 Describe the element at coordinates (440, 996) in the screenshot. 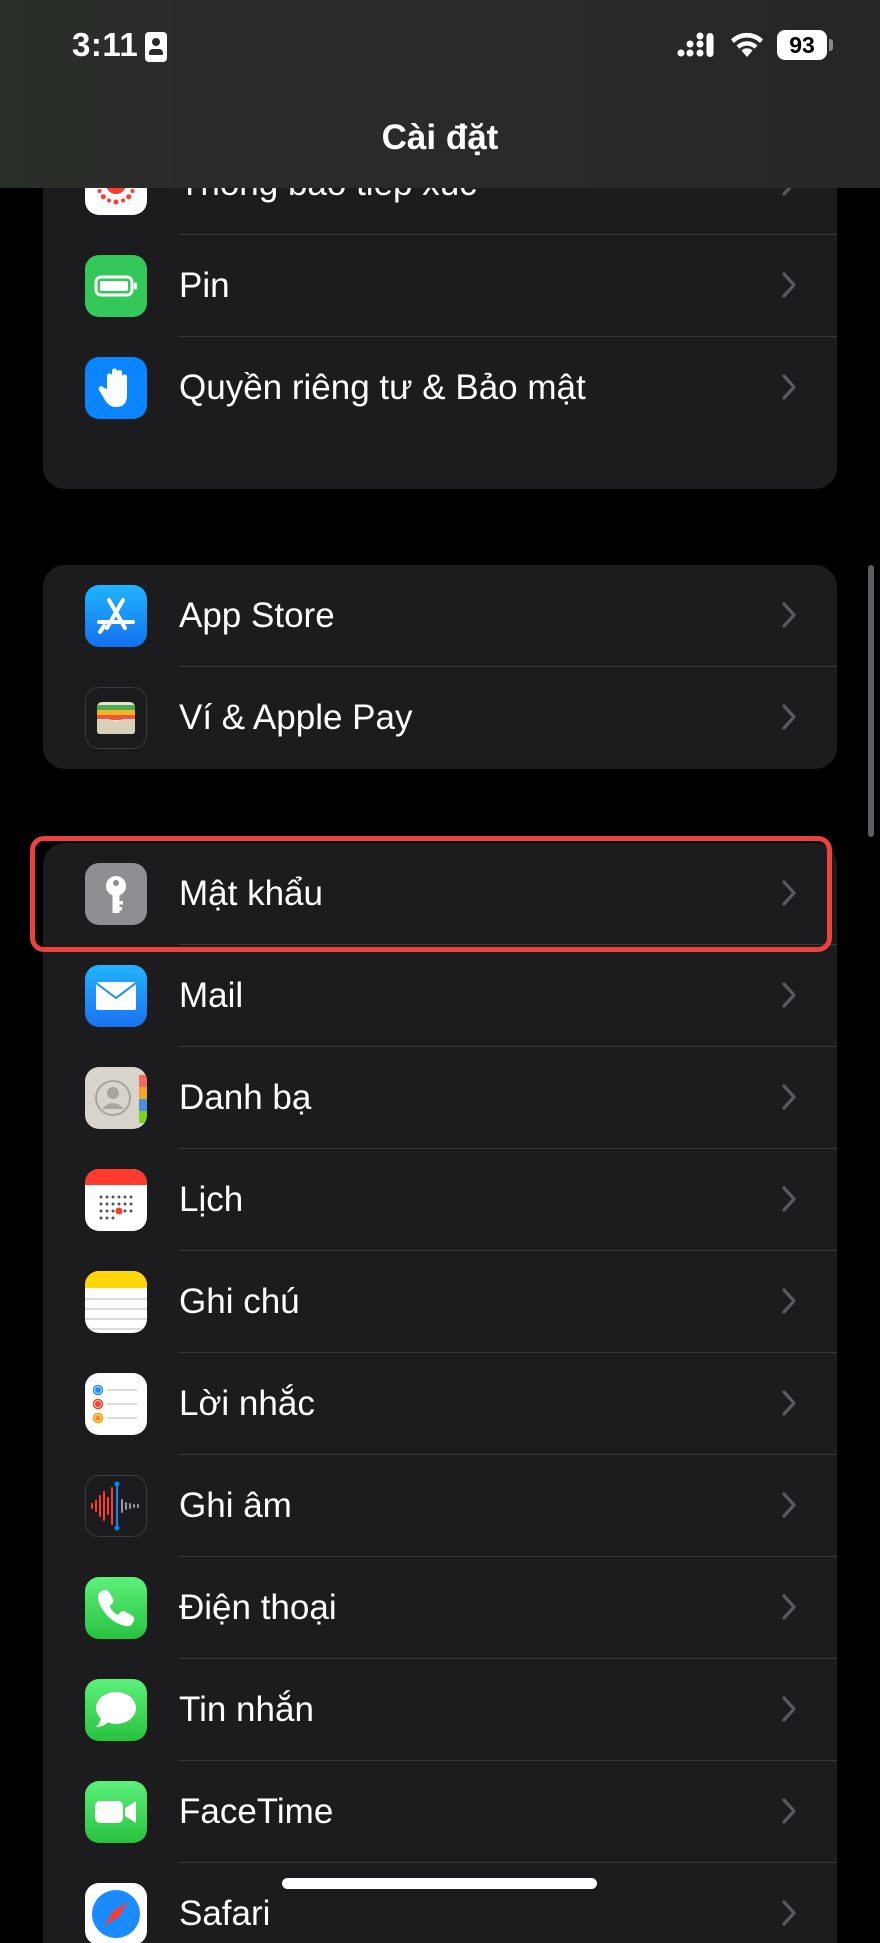

I see `settings-row-mail: Mail` at that location.